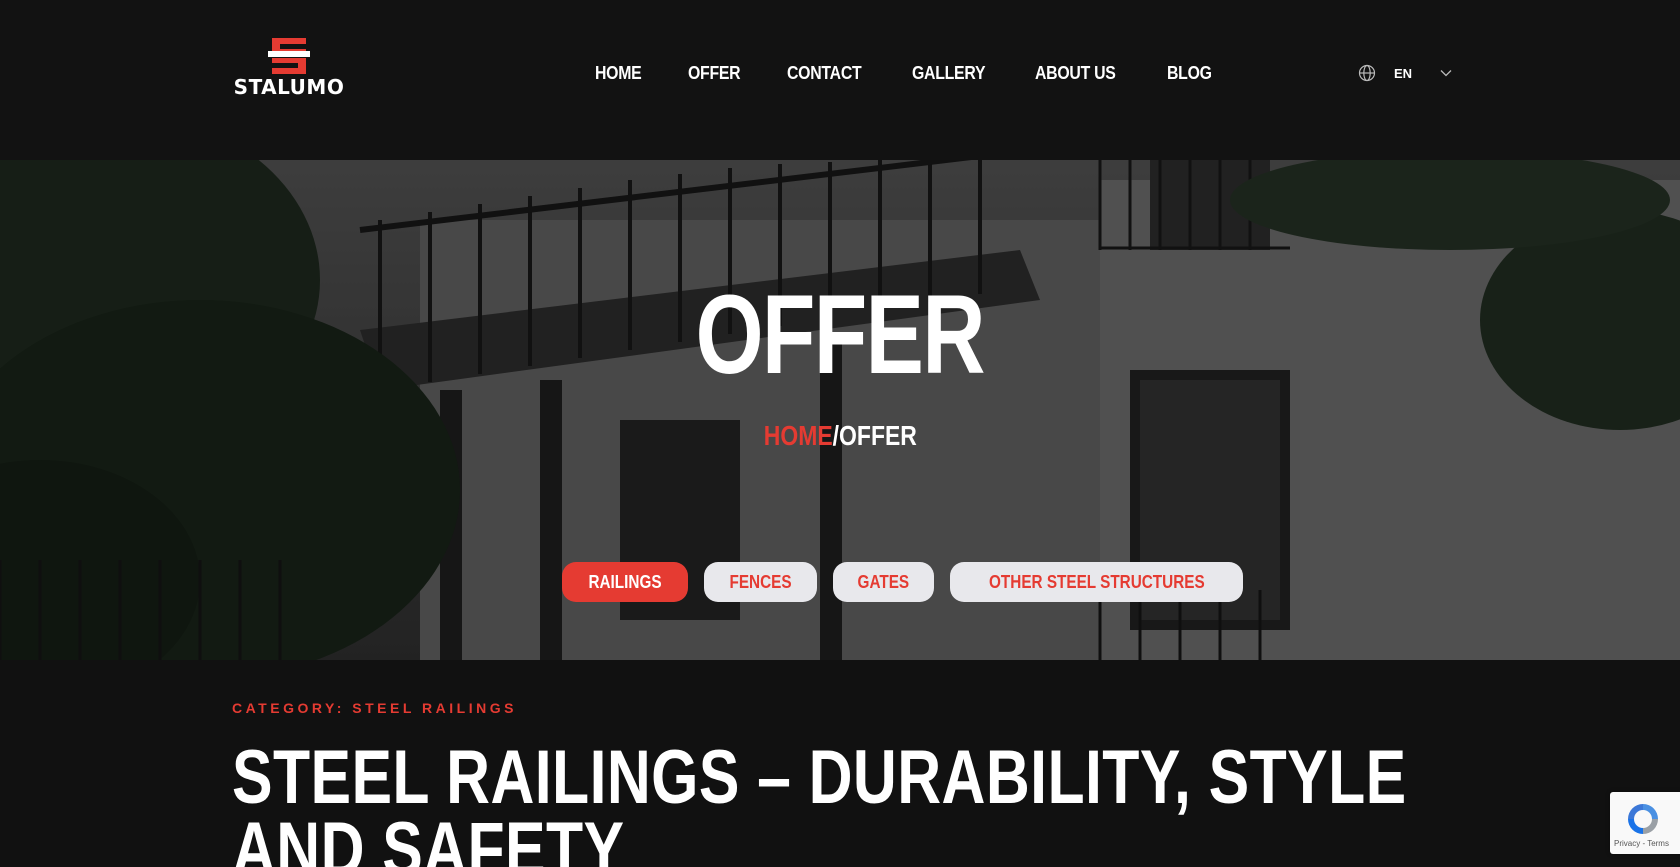  What do you see at coordinates (877, 435) in the screenshot?
I see `breadcrumb-current: OFFER` at bounding box center [877, 435].